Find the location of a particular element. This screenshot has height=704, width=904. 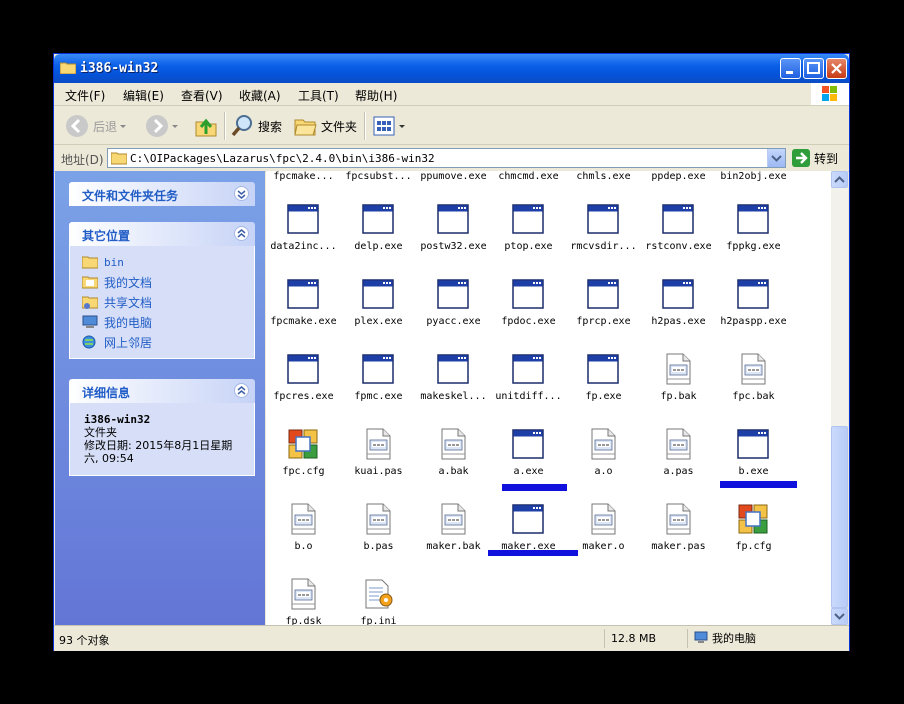

file-item: rstconv.exe is located at coordinates (678, 232).